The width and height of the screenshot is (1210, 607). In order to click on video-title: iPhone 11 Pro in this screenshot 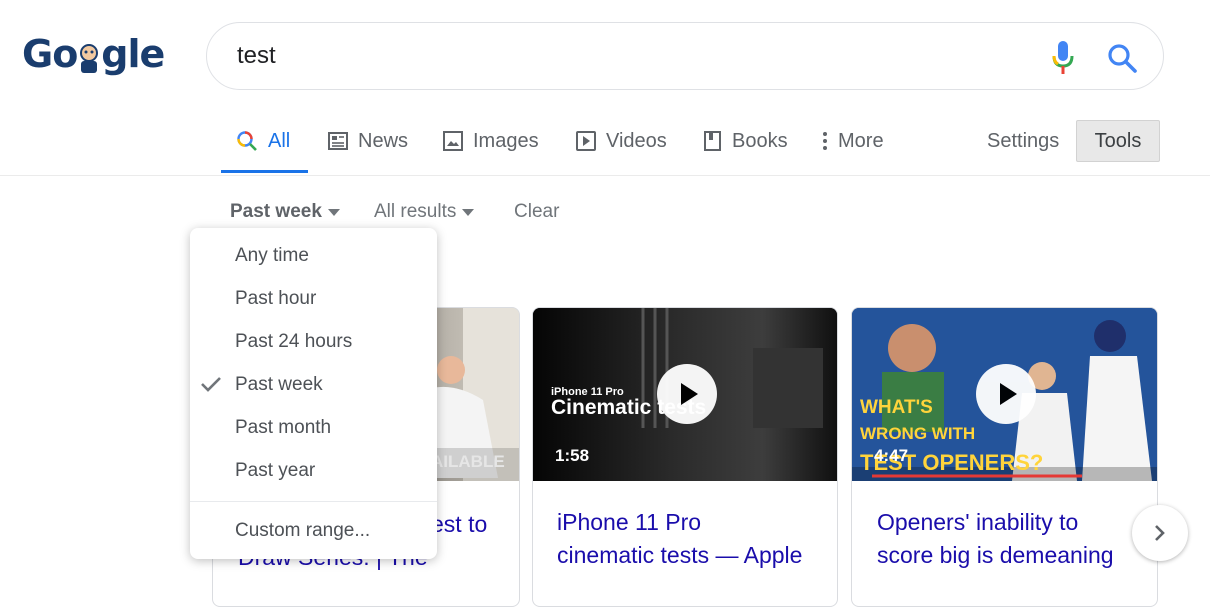, I will do `click(629, 522)`.